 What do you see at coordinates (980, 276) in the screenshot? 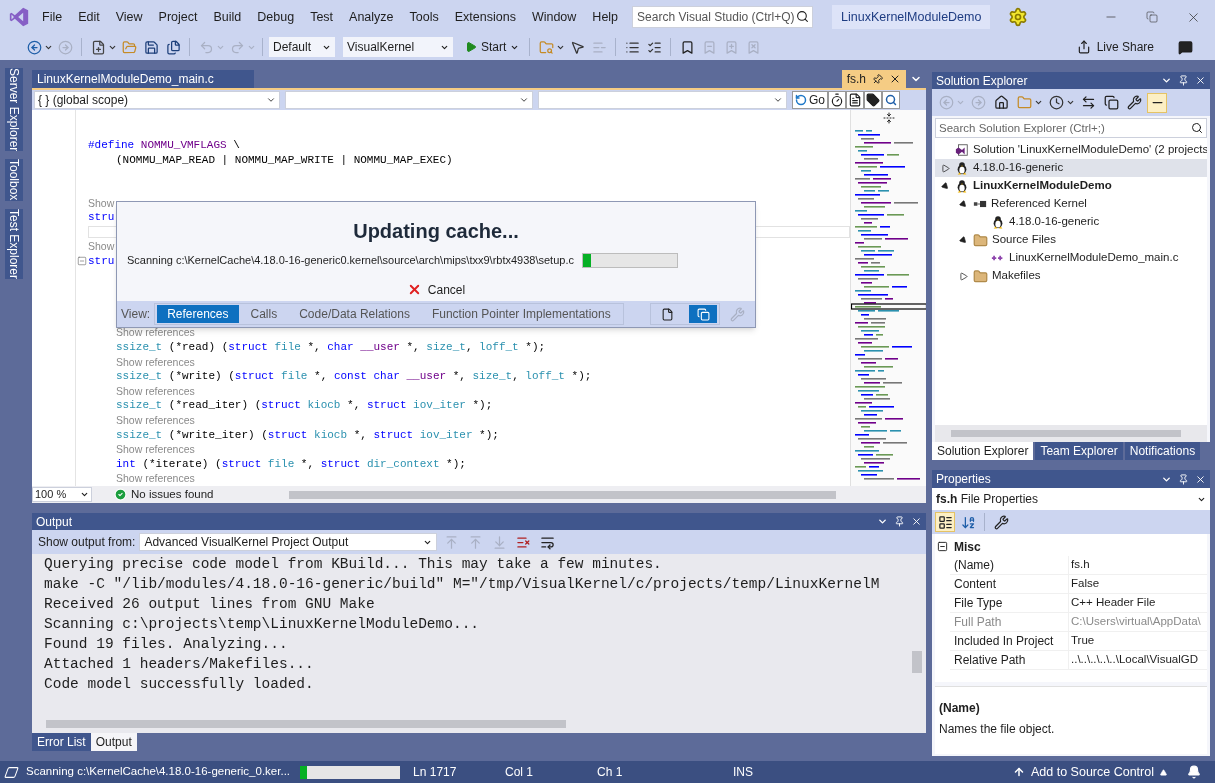
I see `folder-icon` at bounding box center [980, 276].